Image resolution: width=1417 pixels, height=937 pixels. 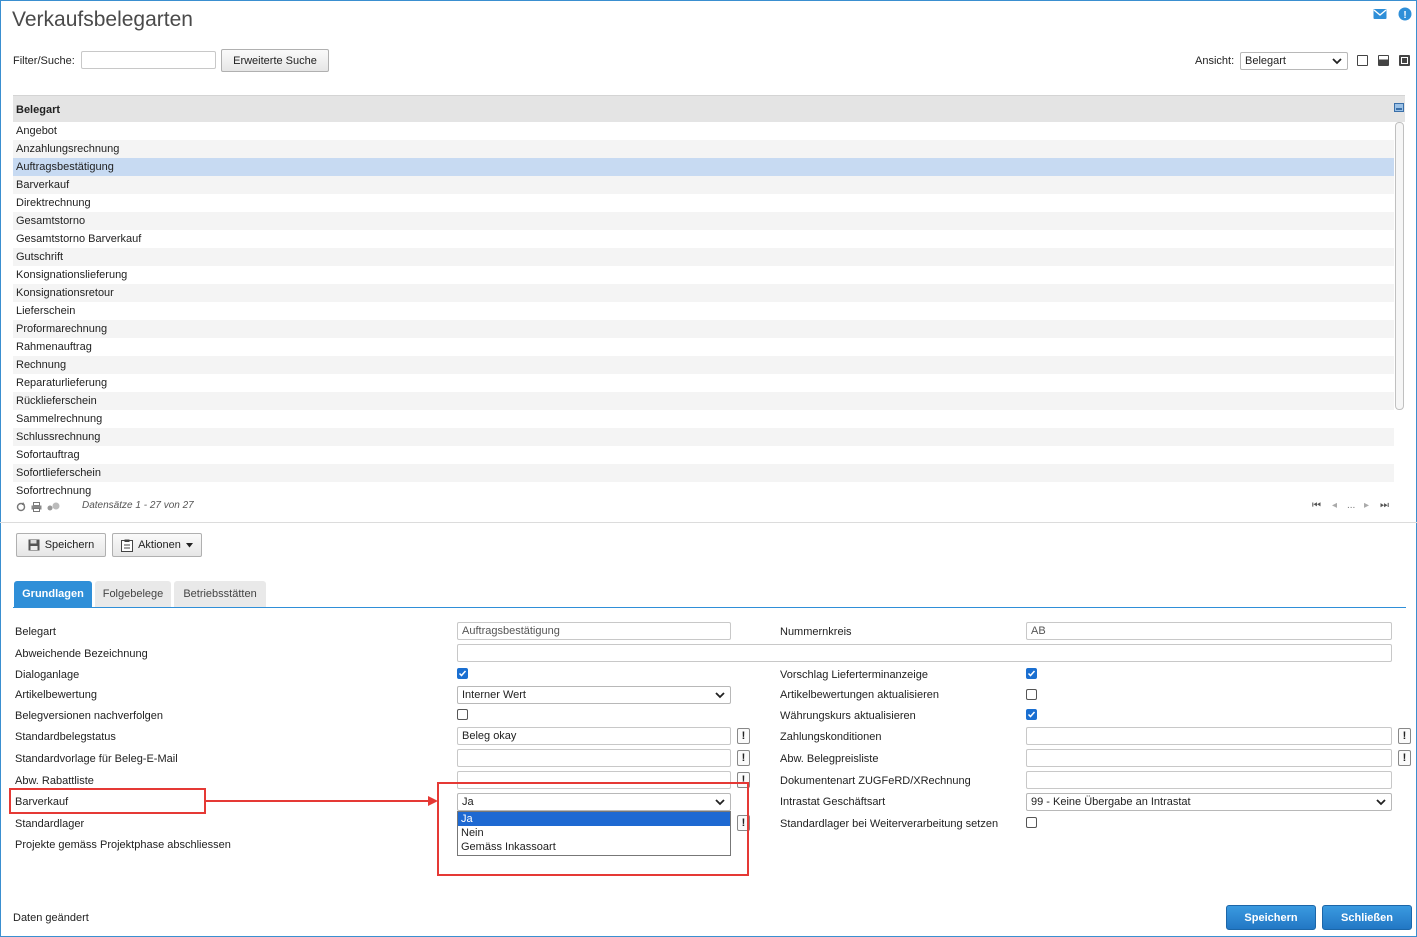 What do you see at coordinates (1404, 736) in the screenshot?
I see `zahlungskonditionen-lookup-button: !` at bounding box center [1404, 736].